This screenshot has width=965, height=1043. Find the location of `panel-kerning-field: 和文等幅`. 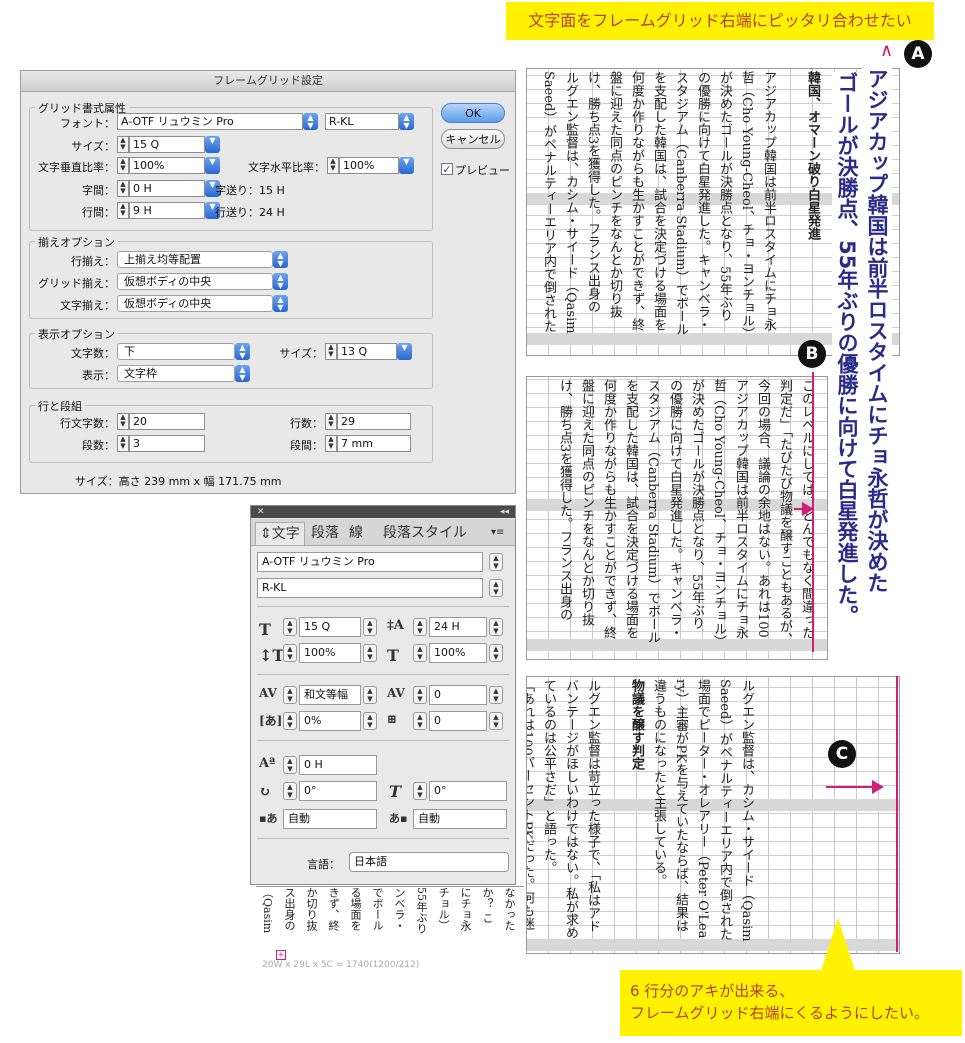

panel-kerning-field: 和文等幅 is located at coordinates (330, 695).